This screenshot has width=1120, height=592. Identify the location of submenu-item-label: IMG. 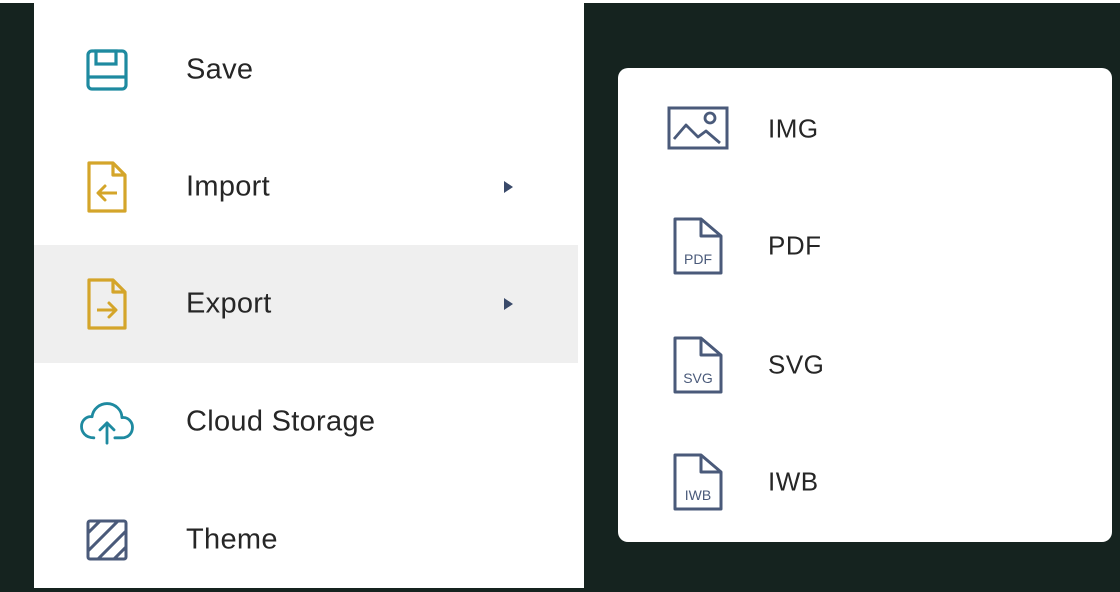
(793, 128).